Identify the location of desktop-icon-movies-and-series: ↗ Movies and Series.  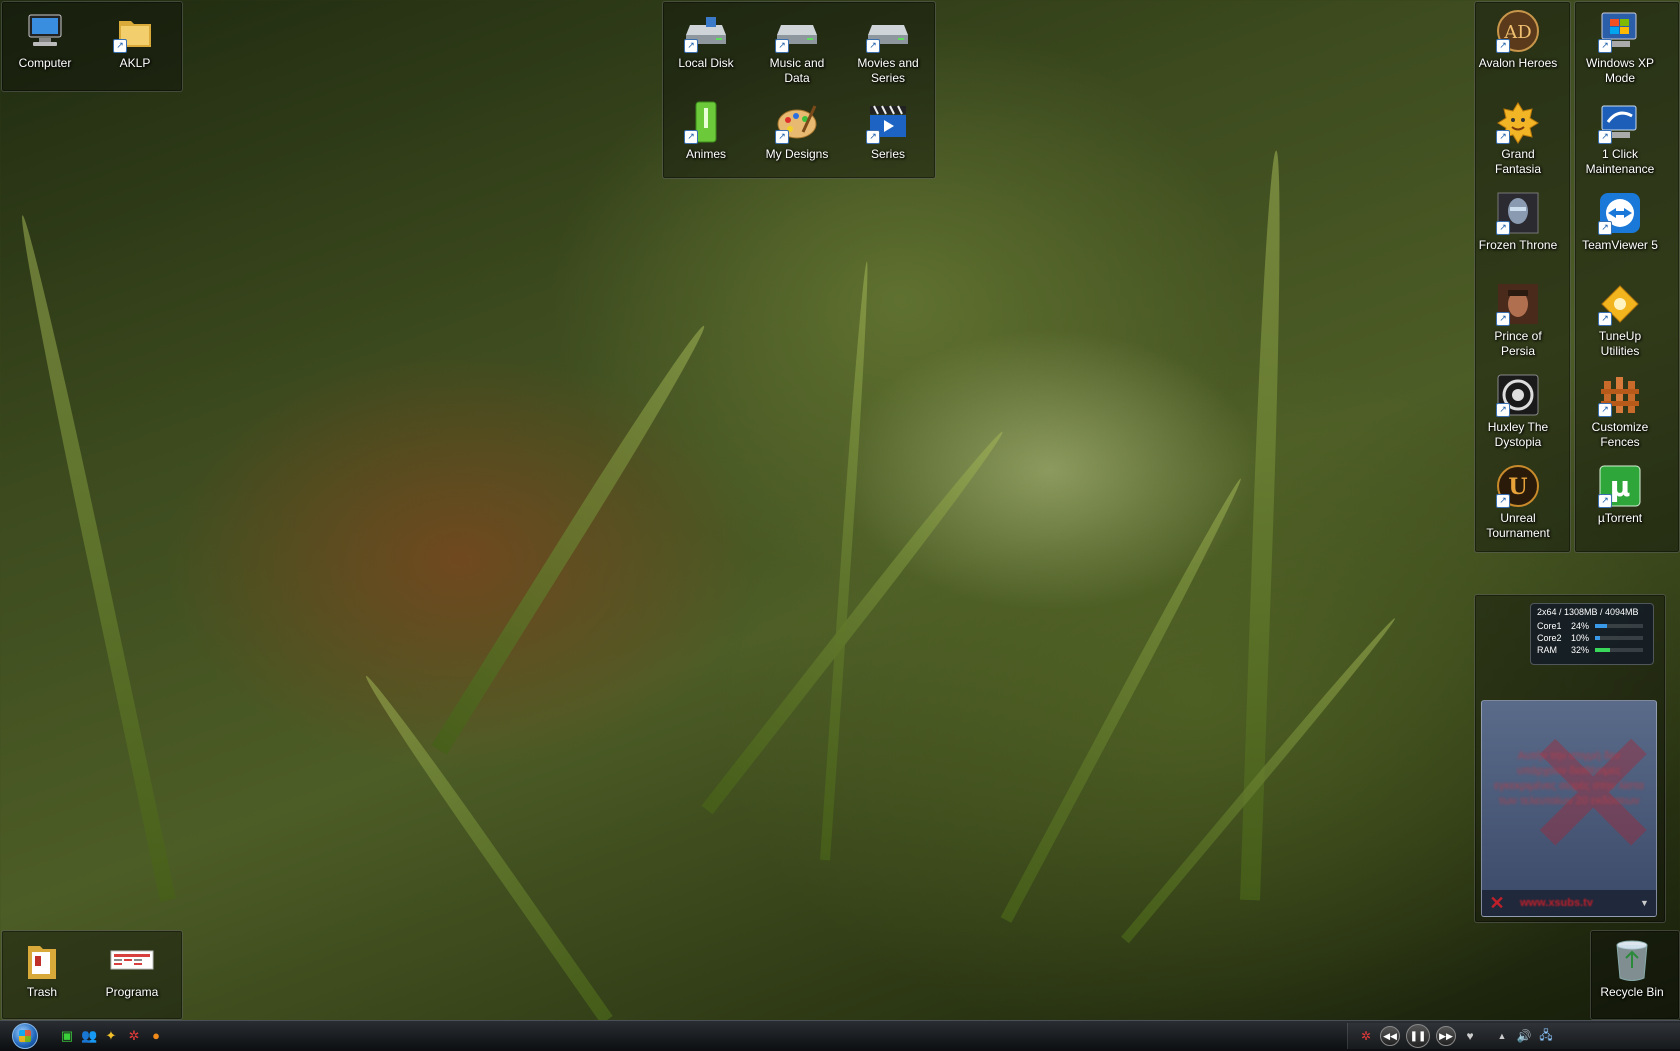
(888, 44).